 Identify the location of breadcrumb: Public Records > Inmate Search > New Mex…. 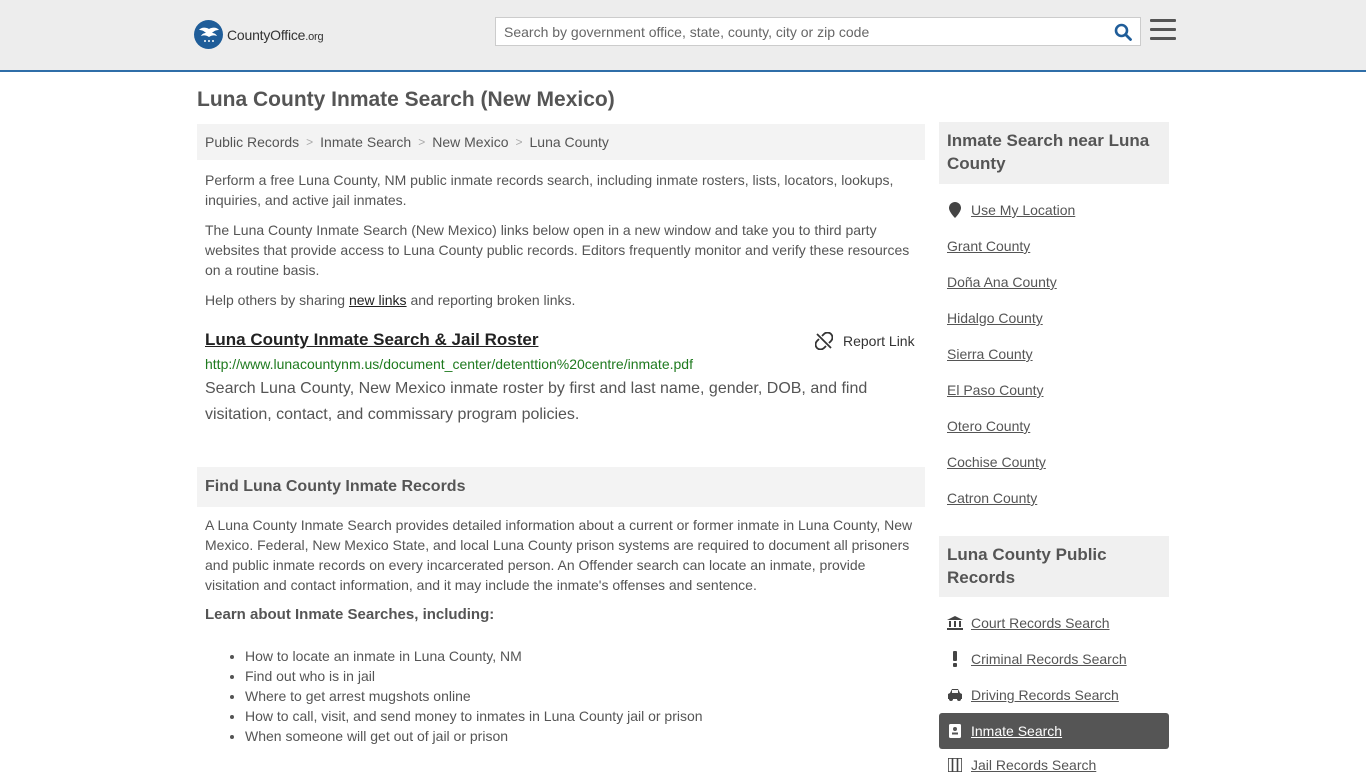
(561, 142).